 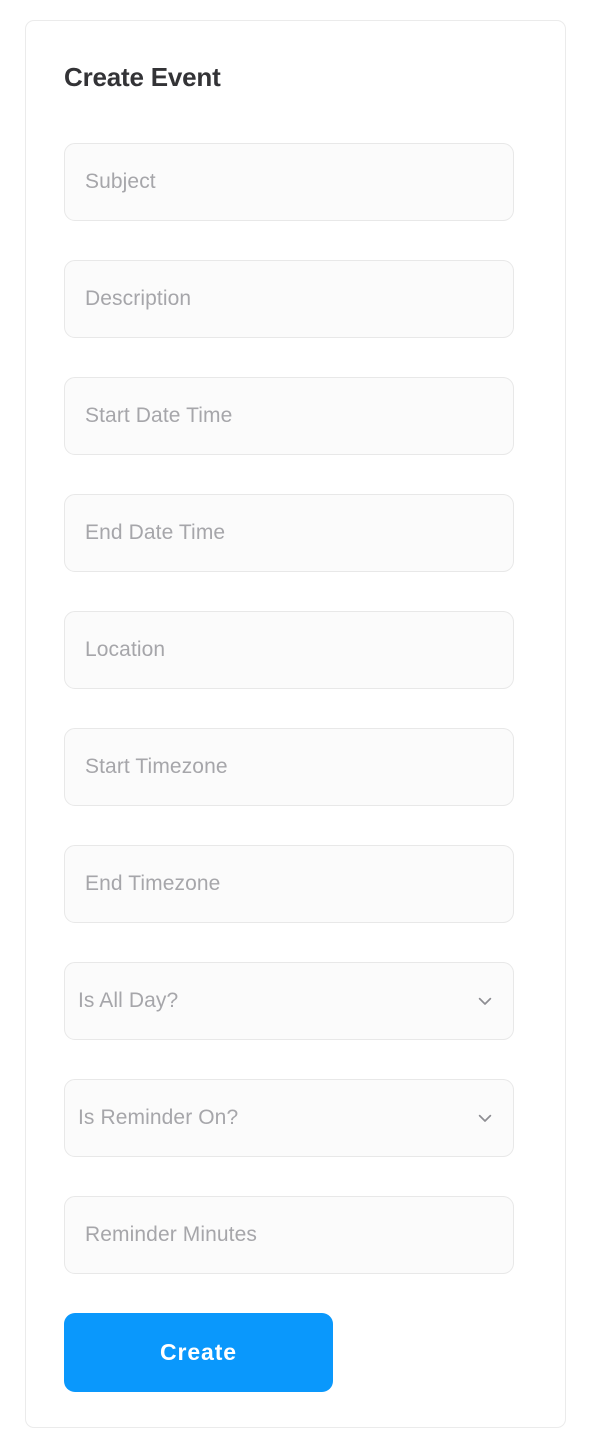 What do you see at coordinates (289, 299) in the screenshot?
I see `field-description: Description` at bounding box center [289, 299].